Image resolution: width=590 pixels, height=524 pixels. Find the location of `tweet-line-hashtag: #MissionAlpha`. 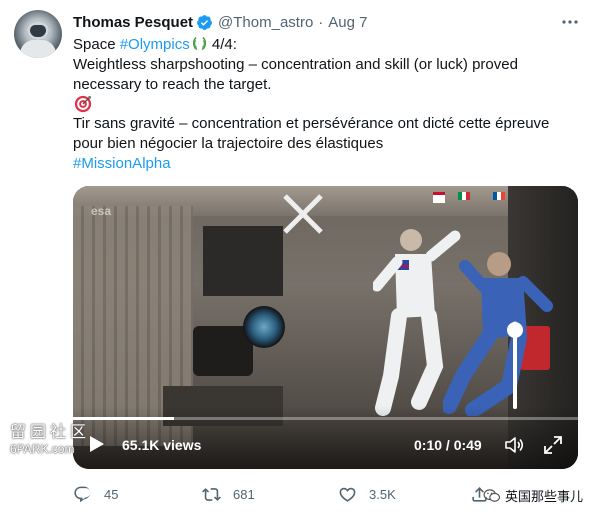

tweet-line-hashtag: #MissionAlpha is located at coordinates (325, 164).